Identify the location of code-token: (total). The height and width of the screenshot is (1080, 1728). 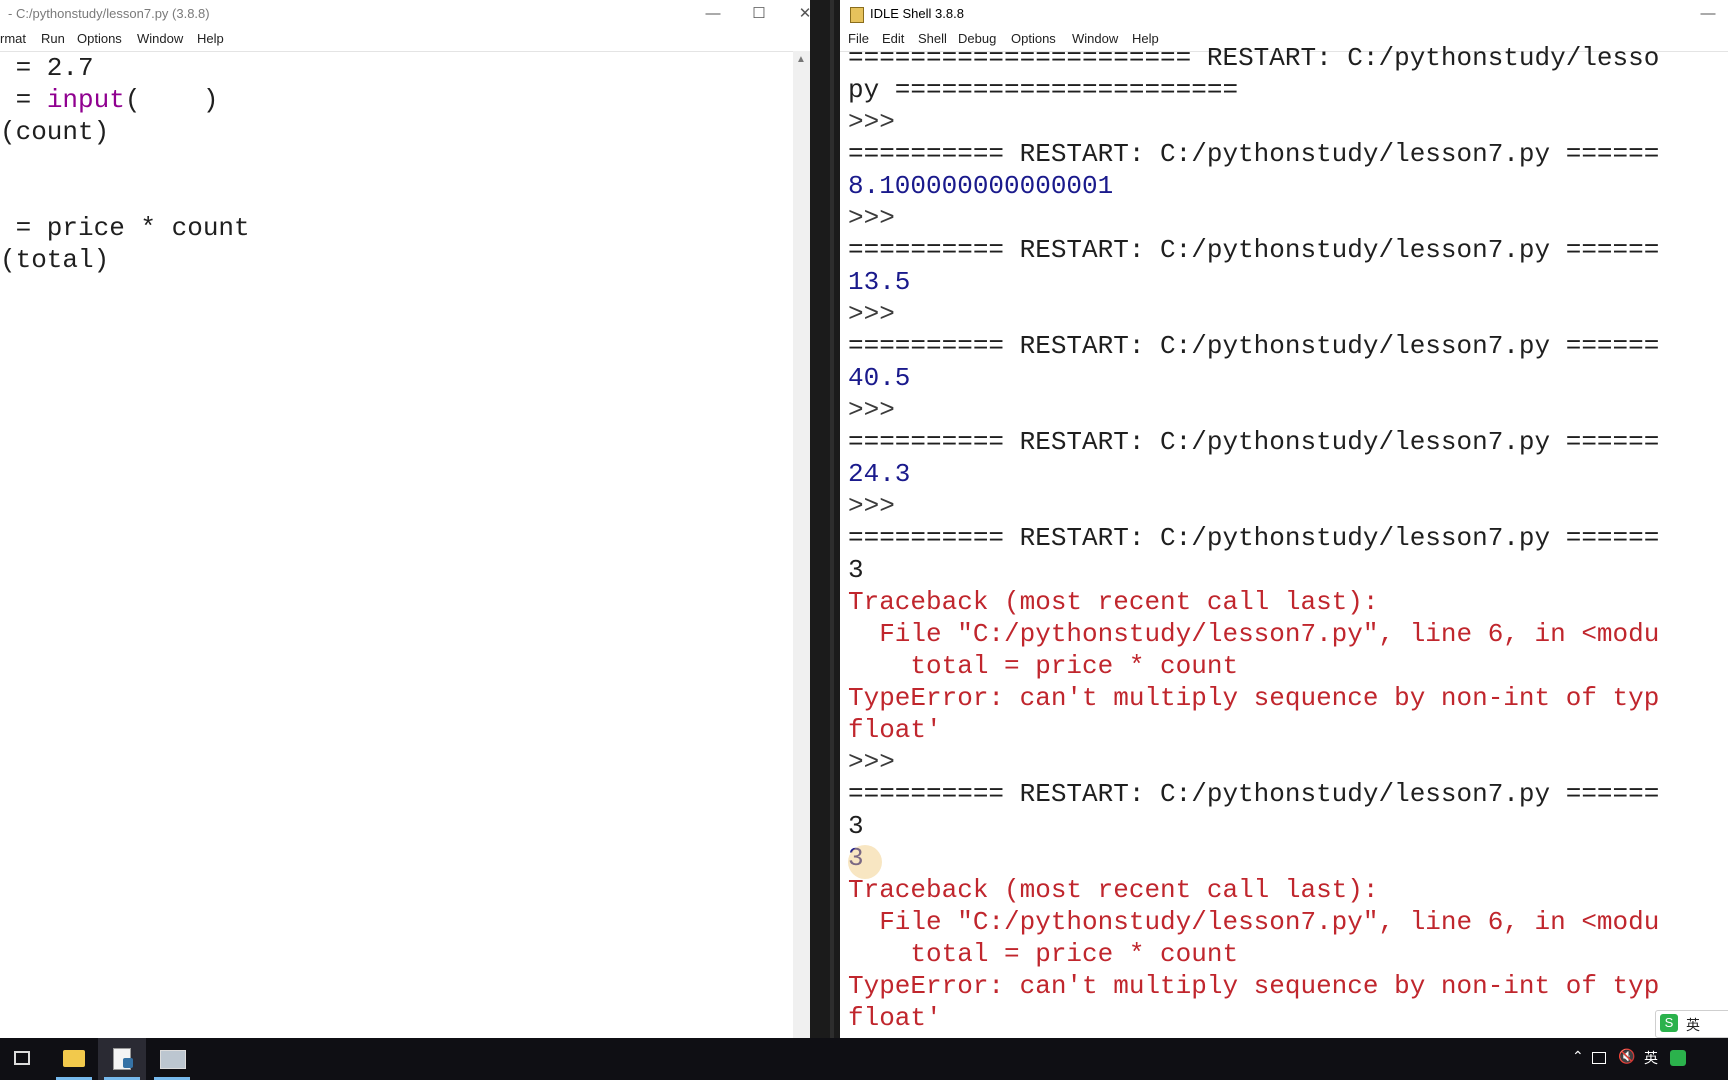
(55, 260).